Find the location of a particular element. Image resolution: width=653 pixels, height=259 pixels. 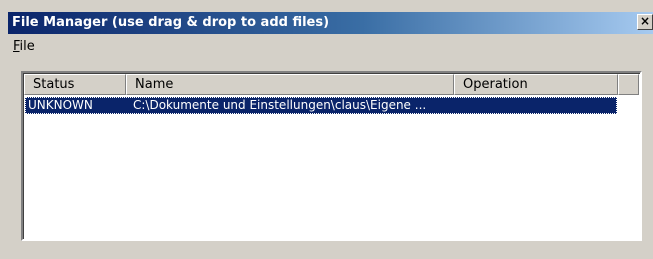

list-header: Status Name Operation is located at coordinates (331, 84).